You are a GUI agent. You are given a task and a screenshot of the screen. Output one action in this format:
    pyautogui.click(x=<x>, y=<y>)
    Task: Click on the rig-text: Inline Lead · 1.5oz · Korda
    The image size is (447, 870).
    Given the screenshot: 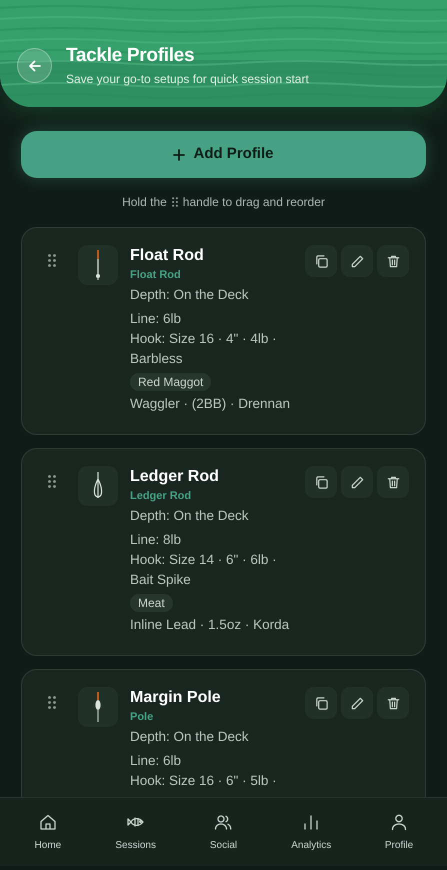 What is the action you would take?
    pyautogui.click(x=210, y=625)
    